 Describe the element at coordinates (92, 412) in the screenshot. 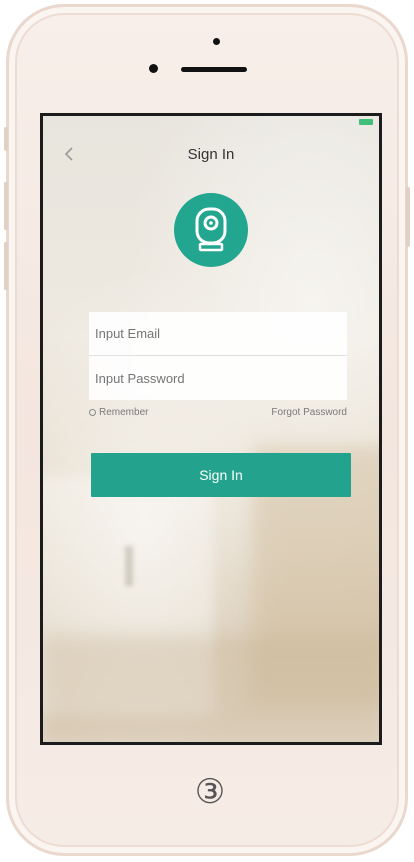

I see `checkbox-icon` at that location.